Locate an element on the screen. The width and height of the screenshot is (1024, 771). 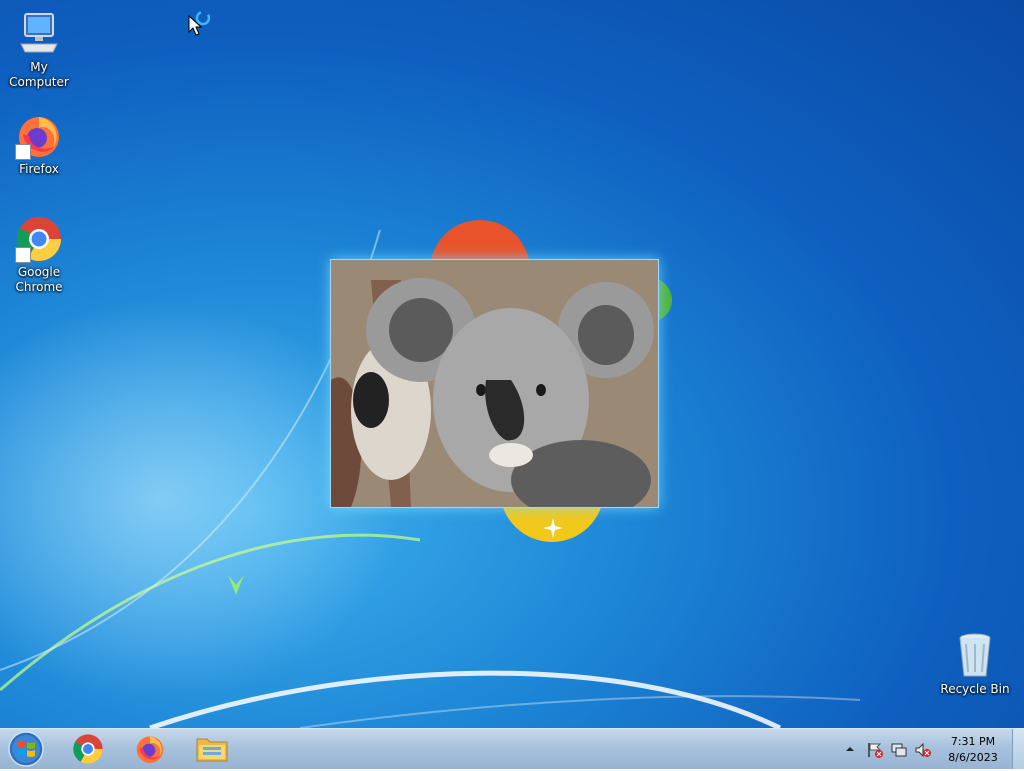
taskbar-button-firefox is located at coordinates (150, 749).